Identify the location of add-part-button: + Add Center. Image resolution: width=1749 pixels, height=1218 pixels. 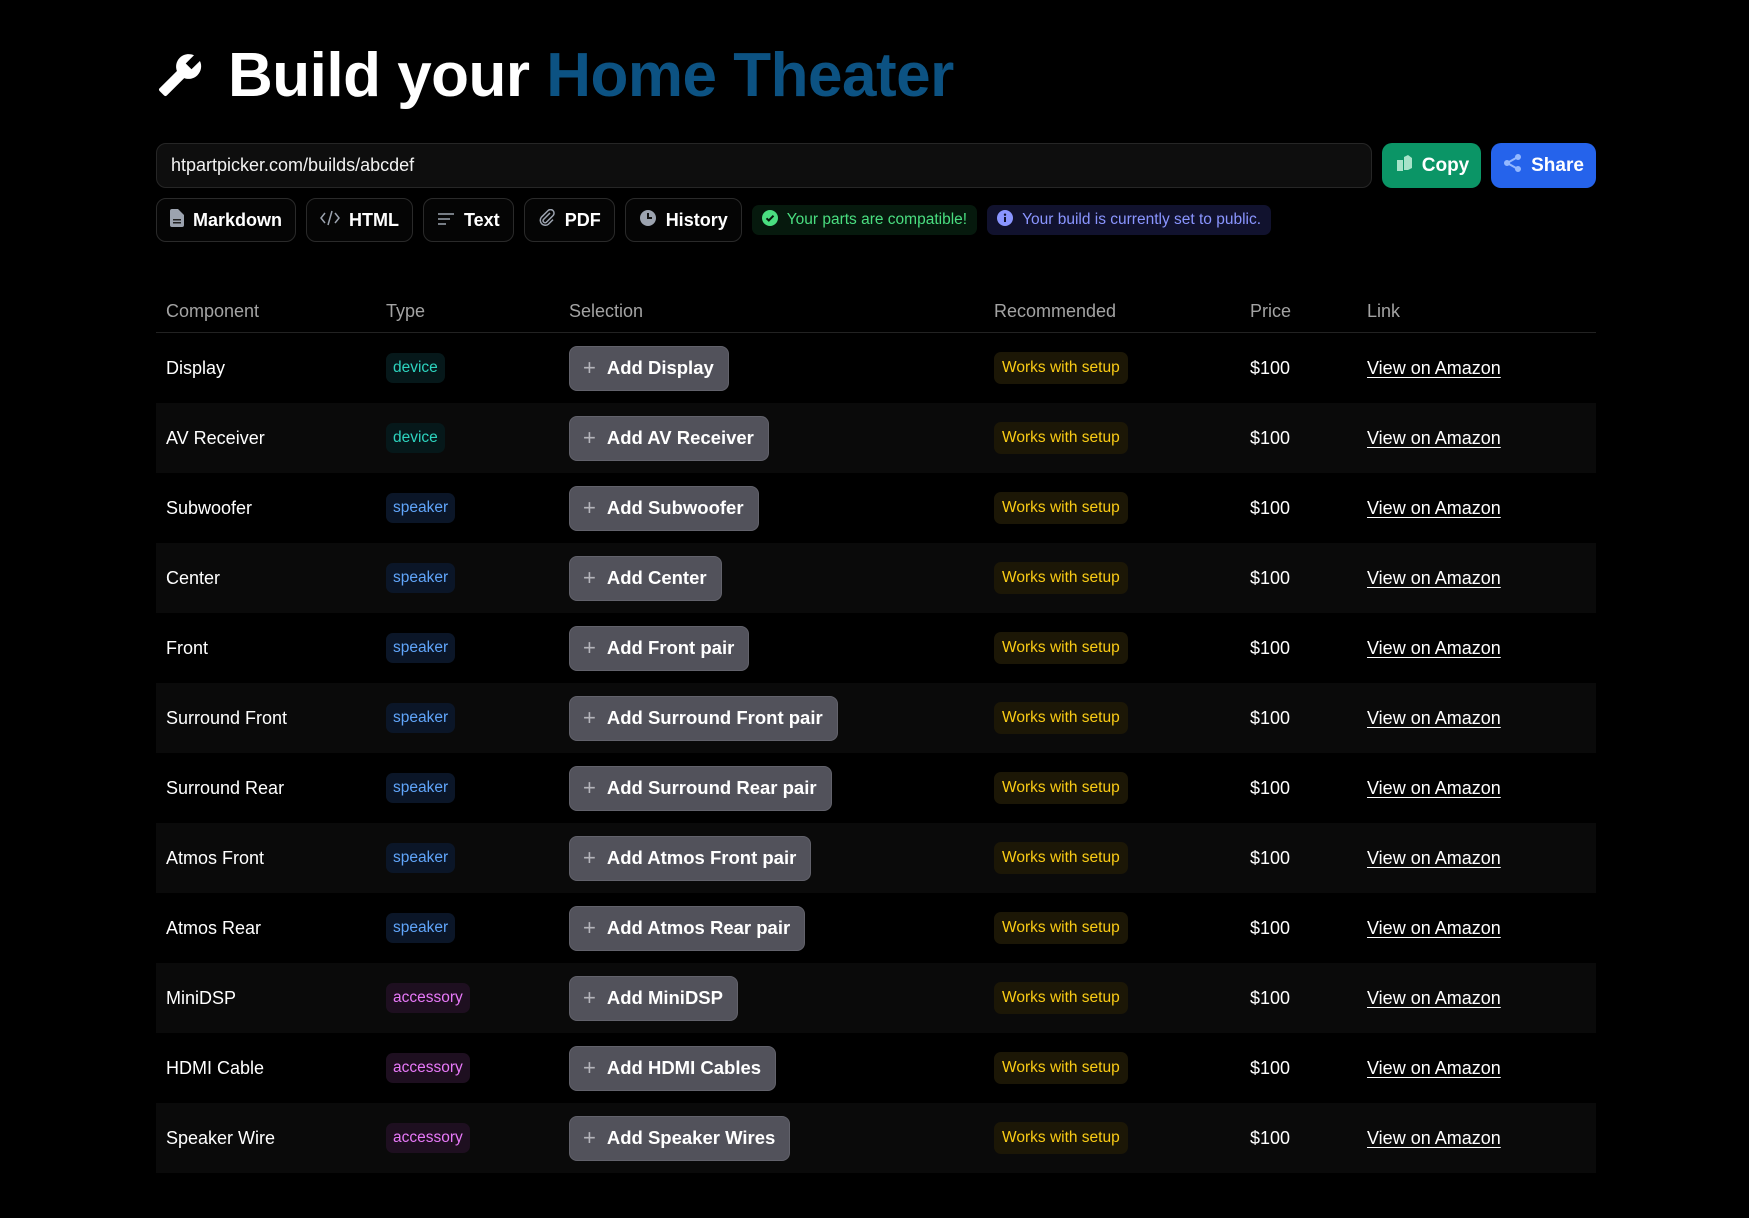
(645, 578).